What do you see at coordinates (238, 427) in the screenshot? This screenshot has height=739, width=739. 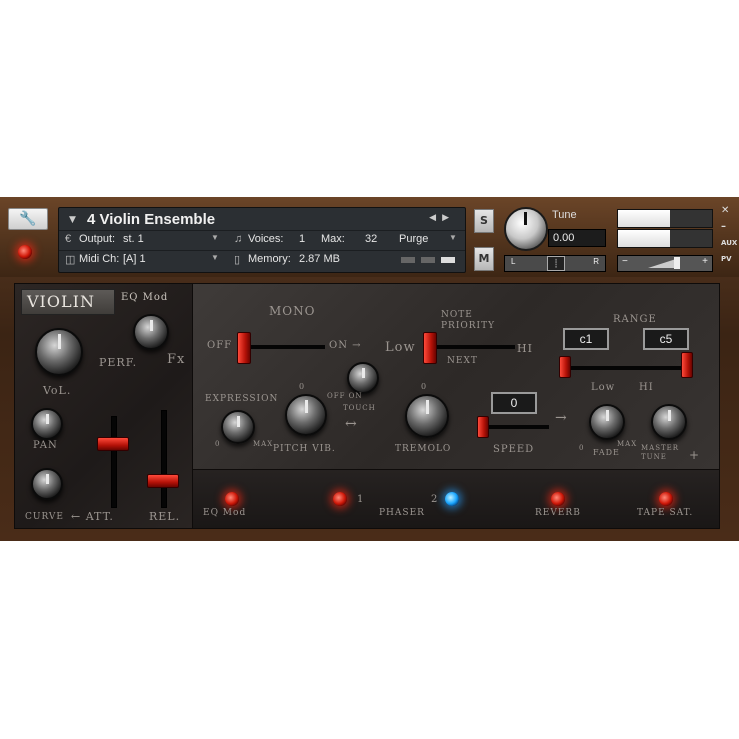 I see `expression-knob` at bounding box center [238, 427].